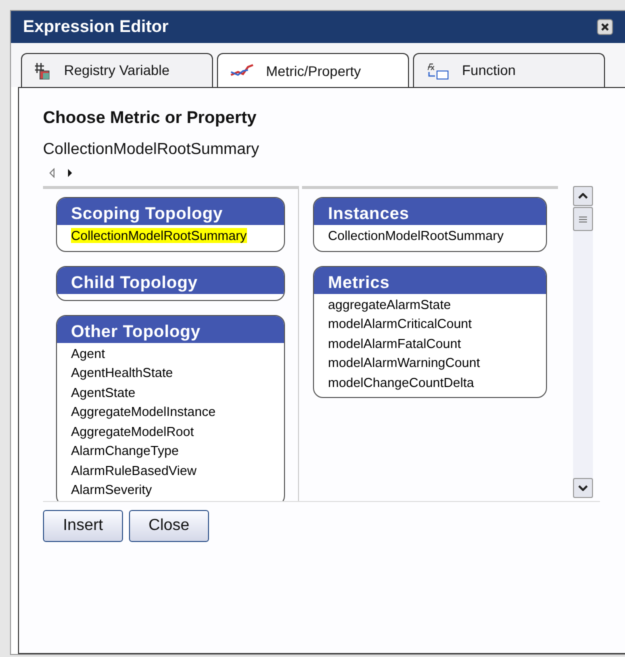  Describe the element at coordinates (430, 280) in the screenshot. I see `group-title: Metrics` at that location.